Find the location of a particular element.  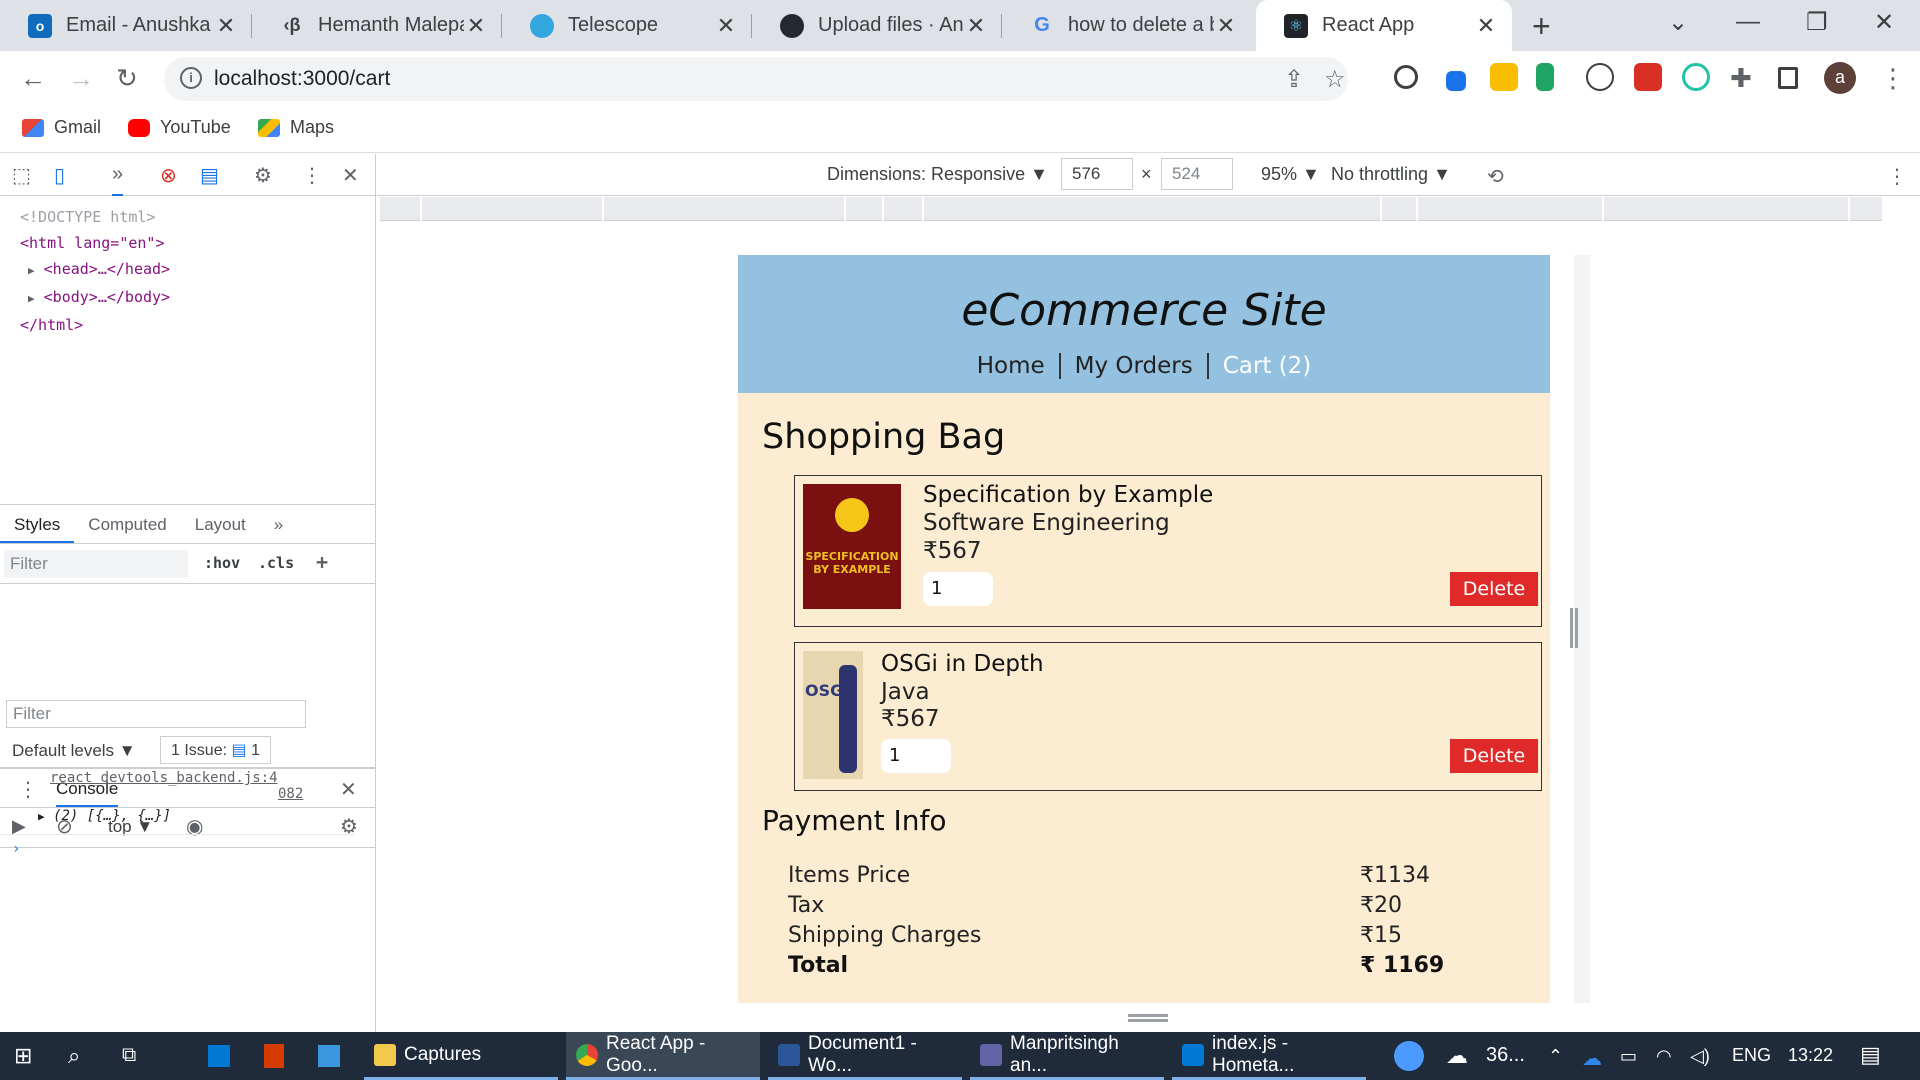

bookmark-star-icon: ☆ is located at coordinates (1335, 79).